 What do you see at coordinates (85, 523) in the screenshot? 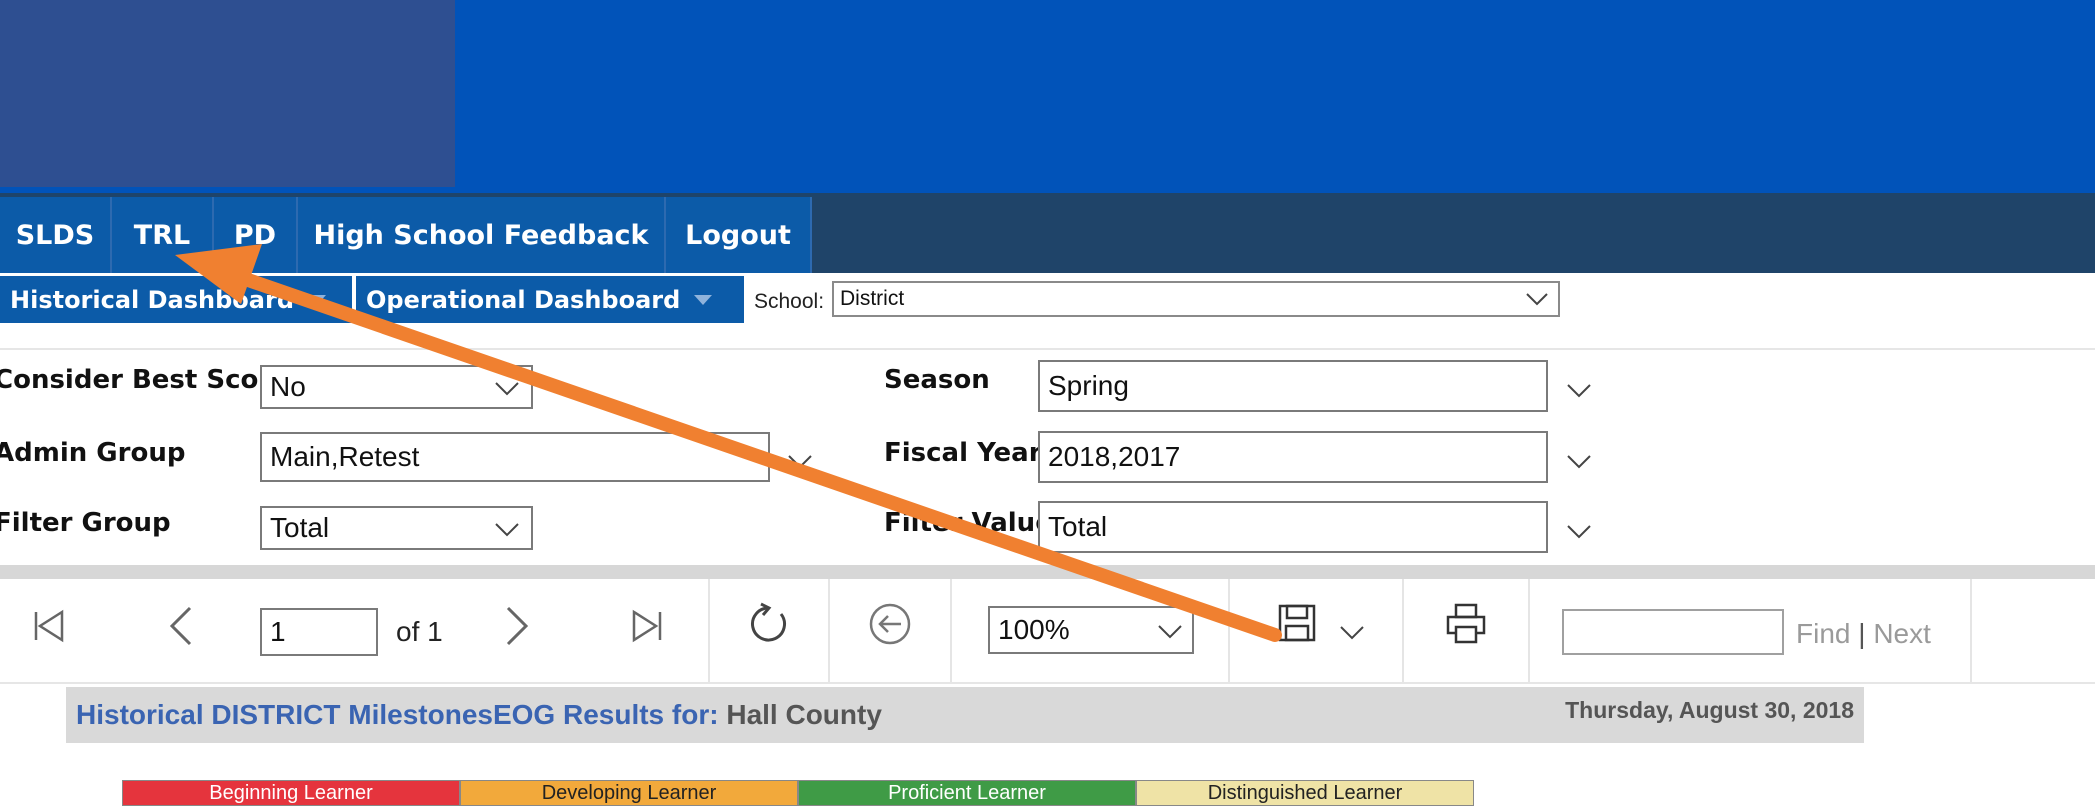
I see `filter-group-label: Filter Group` at bounding box center [85, 523].